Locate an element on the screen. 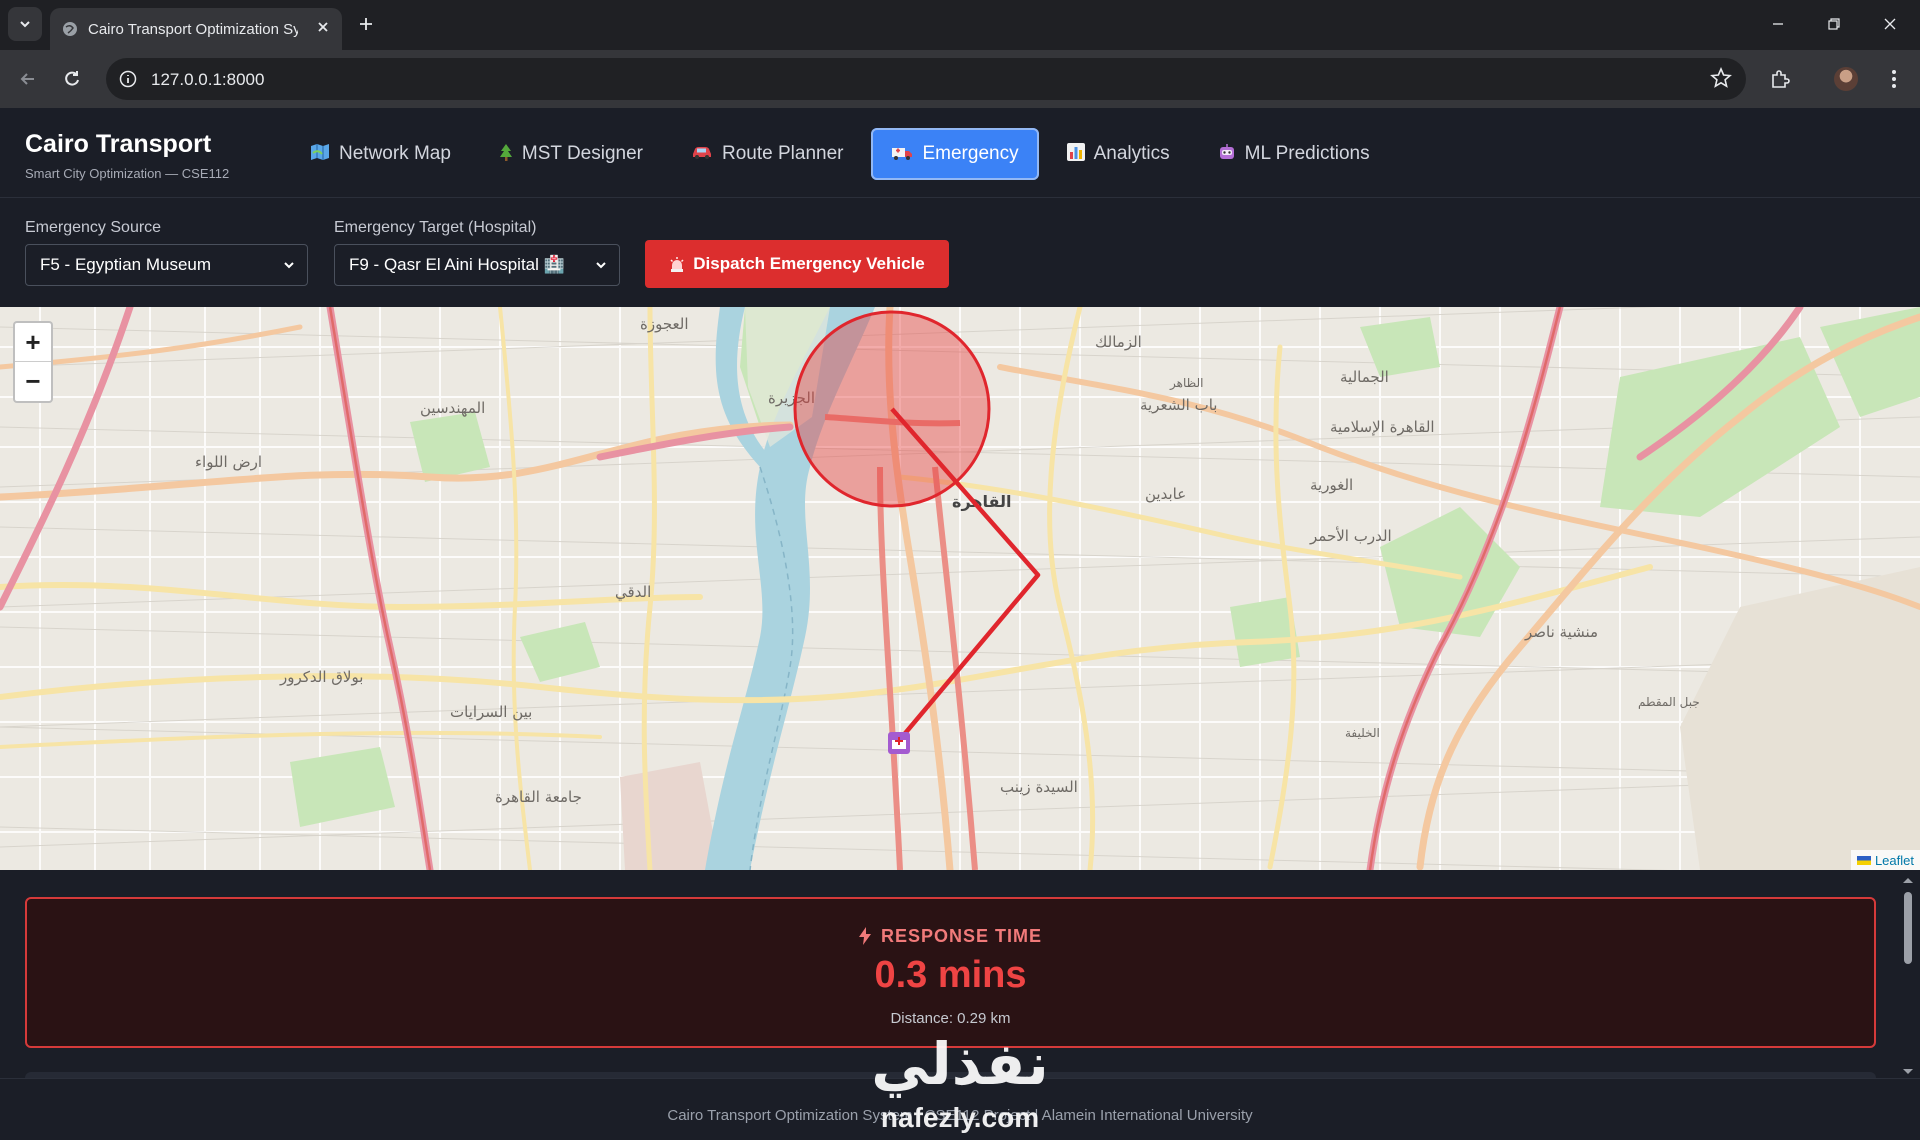 The height and width of the screenshot is (1140, 1920). target-select: F9 - Qasr El Aini Hospital 🏥 is located at coordinates (477, 265).